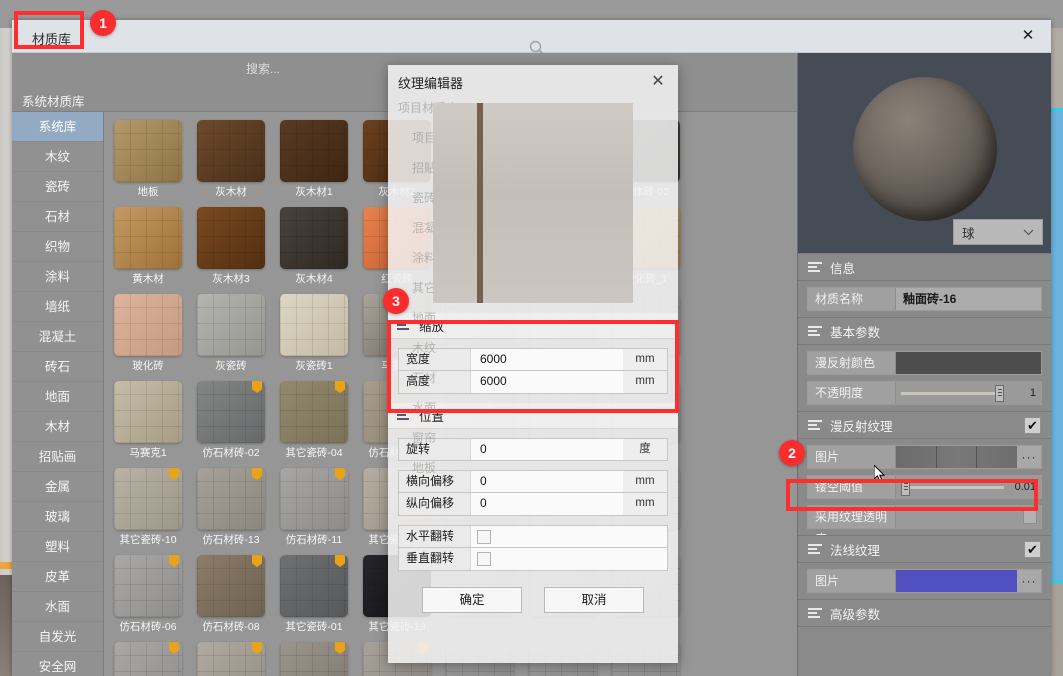 Image resolution: width=1063 pixels, height=676 pixels. I want to click on category-item: 安全网, so click(57, 664).